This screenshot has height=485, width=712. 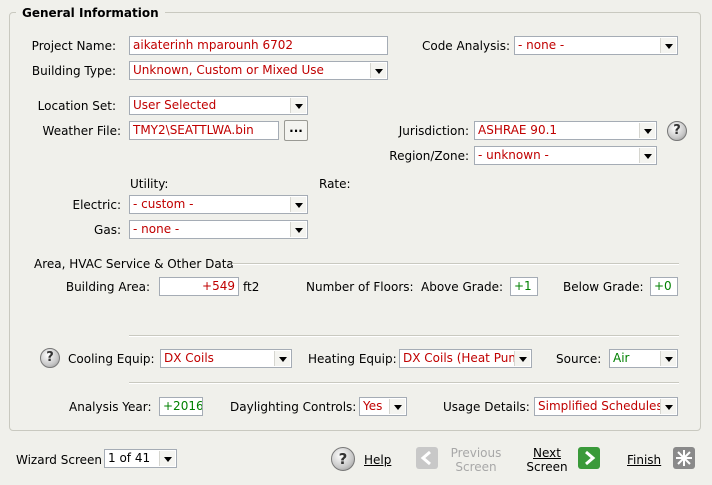 I want to click on rate-header: Rate:, so click(x=335, y=184).